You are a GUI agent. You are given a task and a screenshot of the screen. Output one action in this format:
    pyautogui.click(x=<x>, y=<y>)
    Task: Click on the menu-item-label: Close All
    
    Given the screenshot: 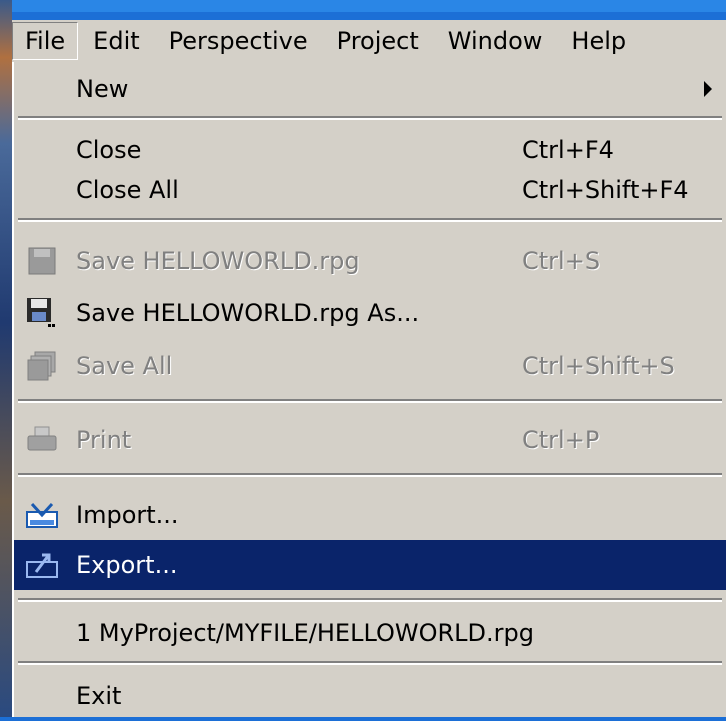 What is the action you would take?
    pyautogui.click(x=127, y=190)
    